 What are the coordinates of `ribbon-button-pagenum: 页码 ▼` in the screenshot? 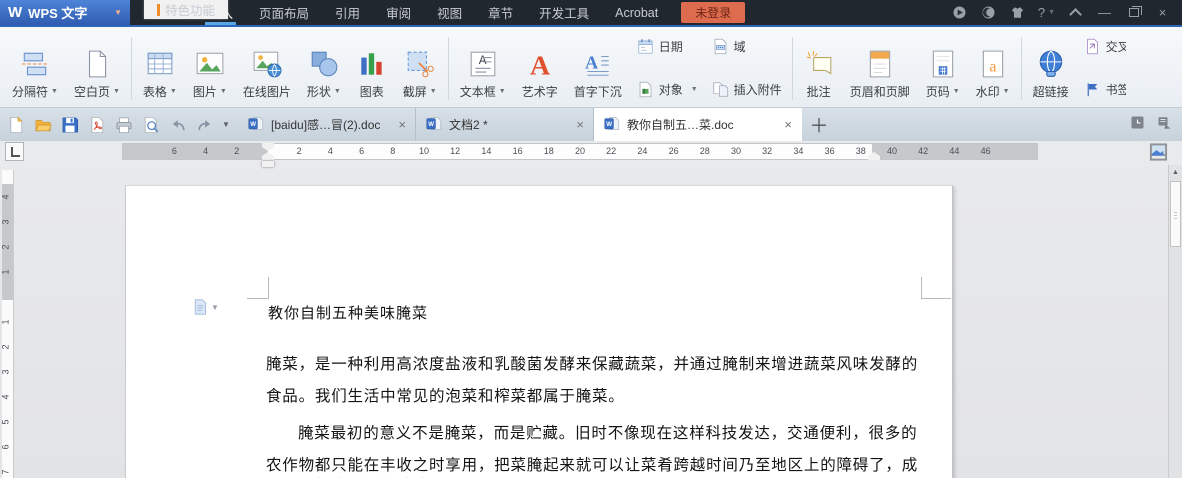 It's located at (943, 68).